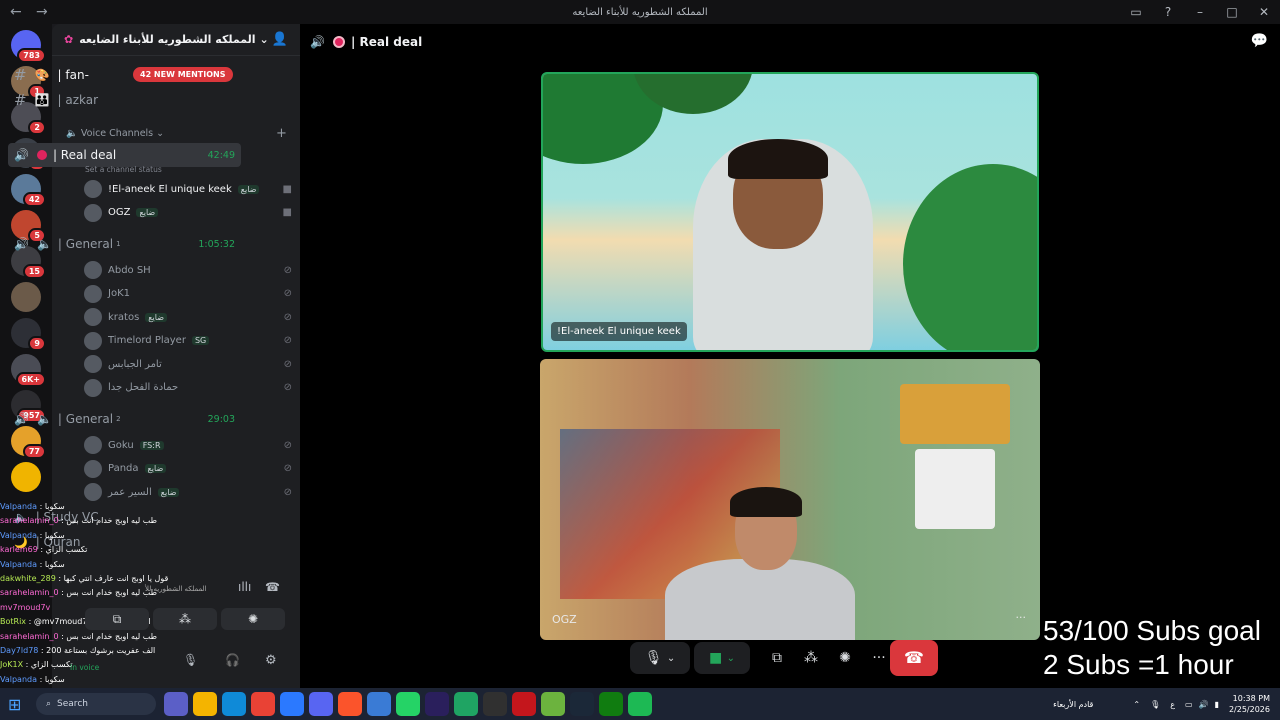 Image resolution: width=1280 pixels, height=720 pixels. I want to click on clock: 10:38 PM 2/25/2026, so click(1249, 704).